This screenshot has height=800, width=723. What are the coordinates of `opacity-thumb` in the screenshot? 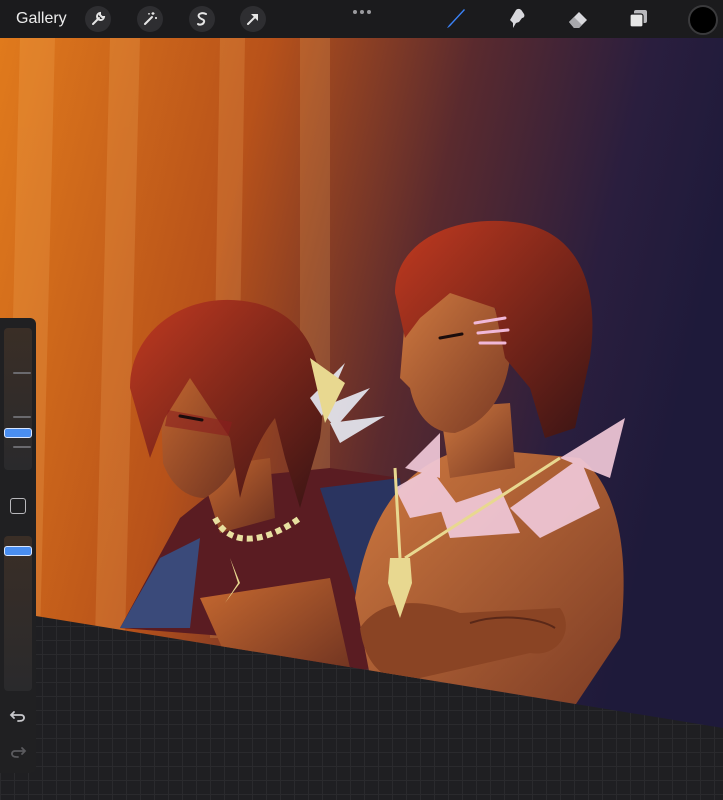 It's located at (18, 551).